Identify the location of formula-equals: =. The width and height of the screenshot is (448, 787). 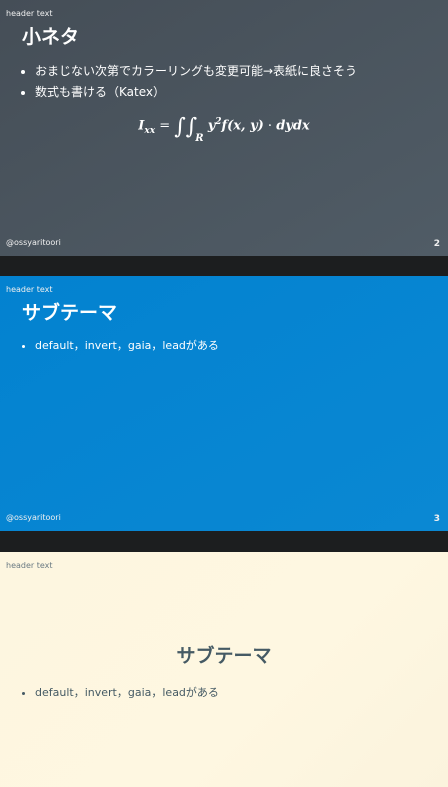
(165, 126).